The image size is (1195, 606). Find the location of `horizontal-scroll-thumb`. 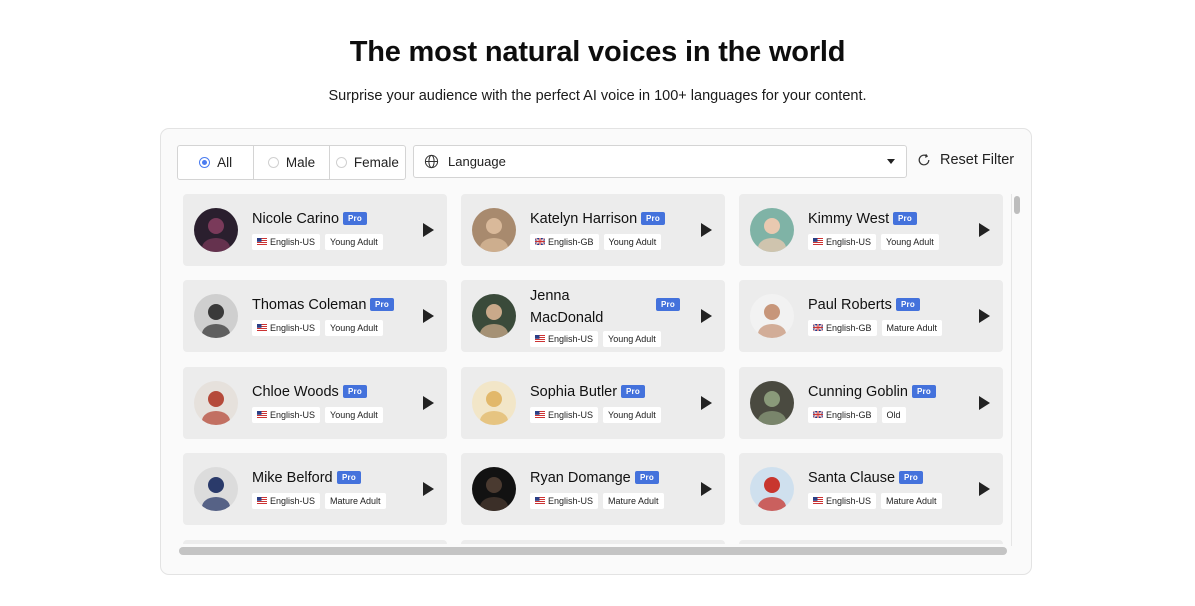

horizontal-scroll-thumb is located at coordinates (593, 551).